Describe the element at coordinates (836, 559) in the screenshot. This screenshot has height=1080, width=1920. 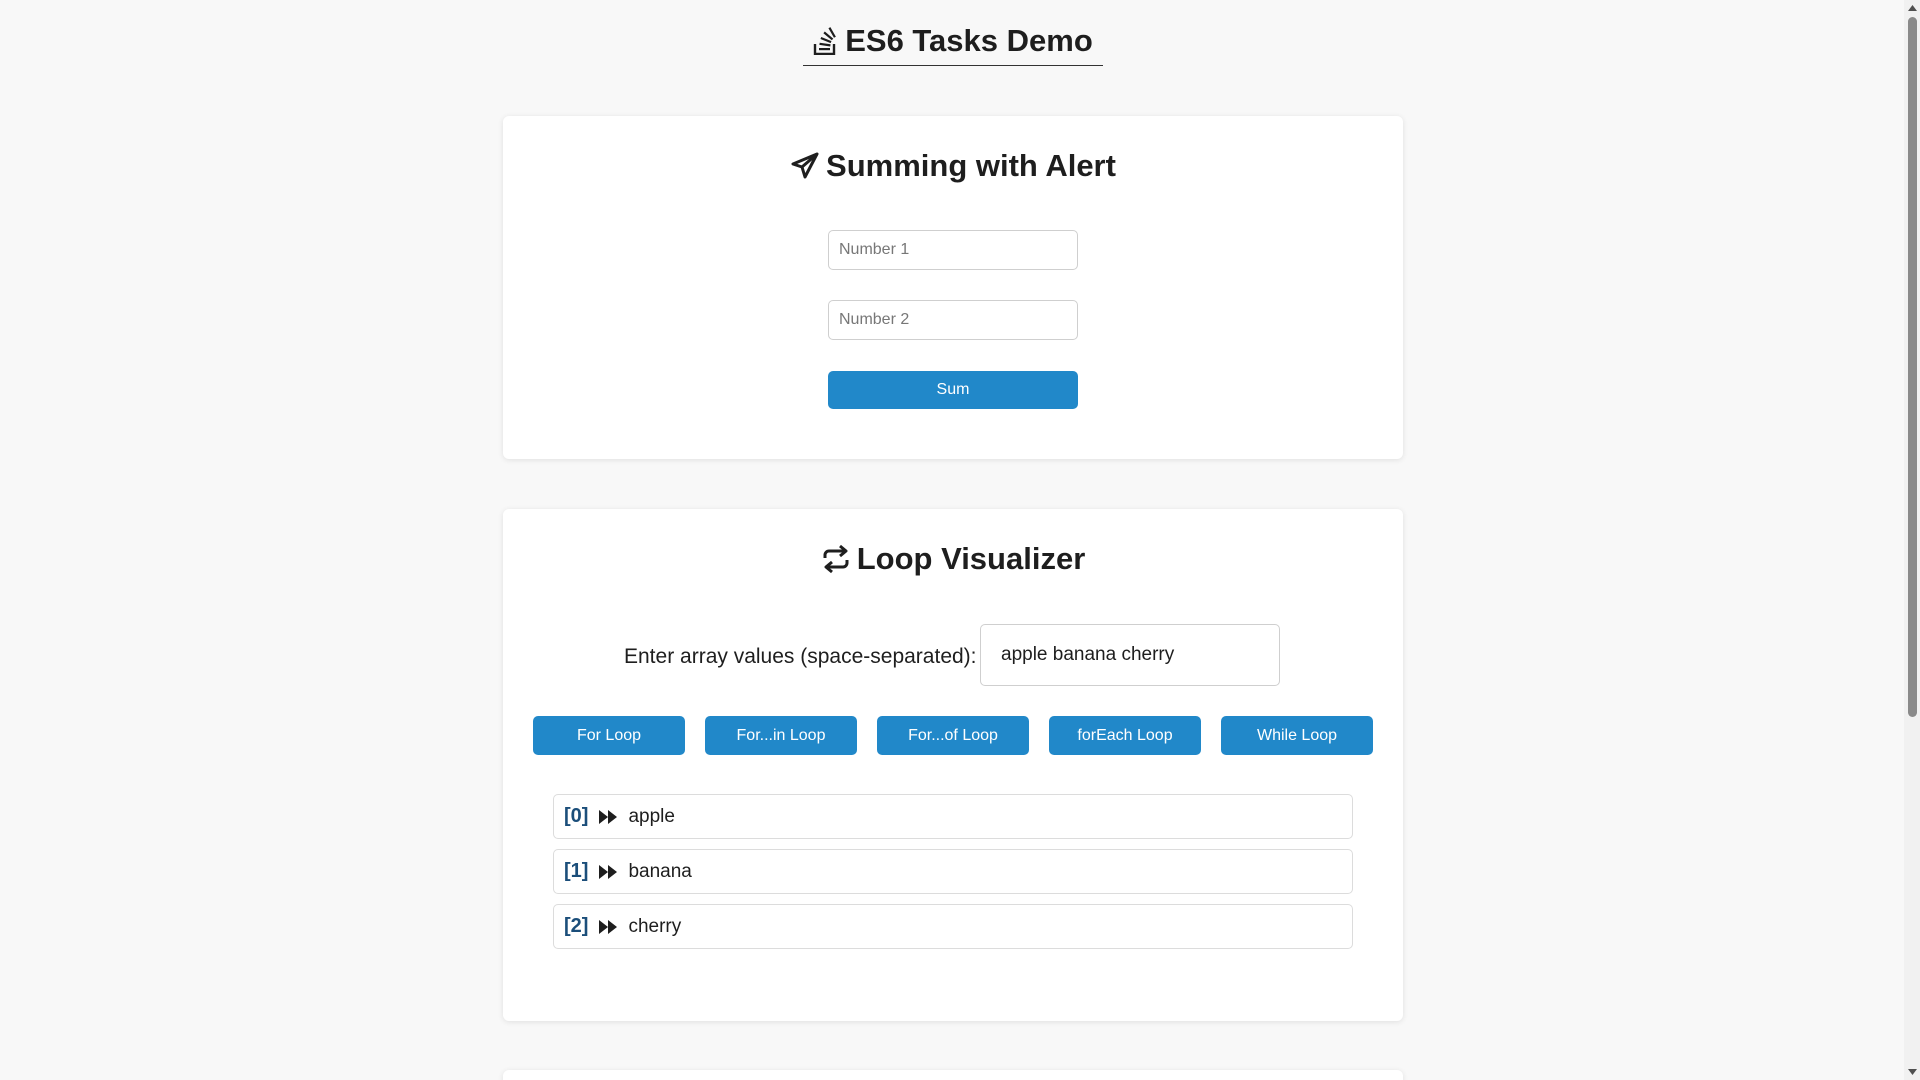
I see `repeat-icon` at that location.